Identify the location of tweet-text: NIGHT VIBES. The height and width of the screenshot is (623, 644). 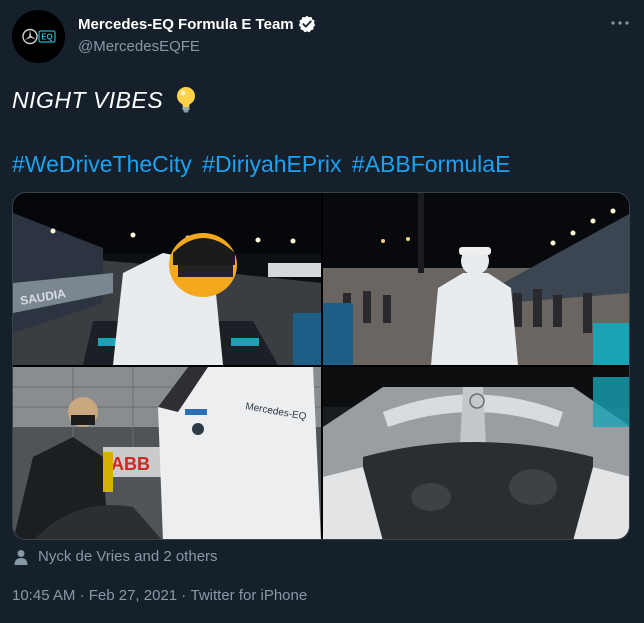
(105, 100).